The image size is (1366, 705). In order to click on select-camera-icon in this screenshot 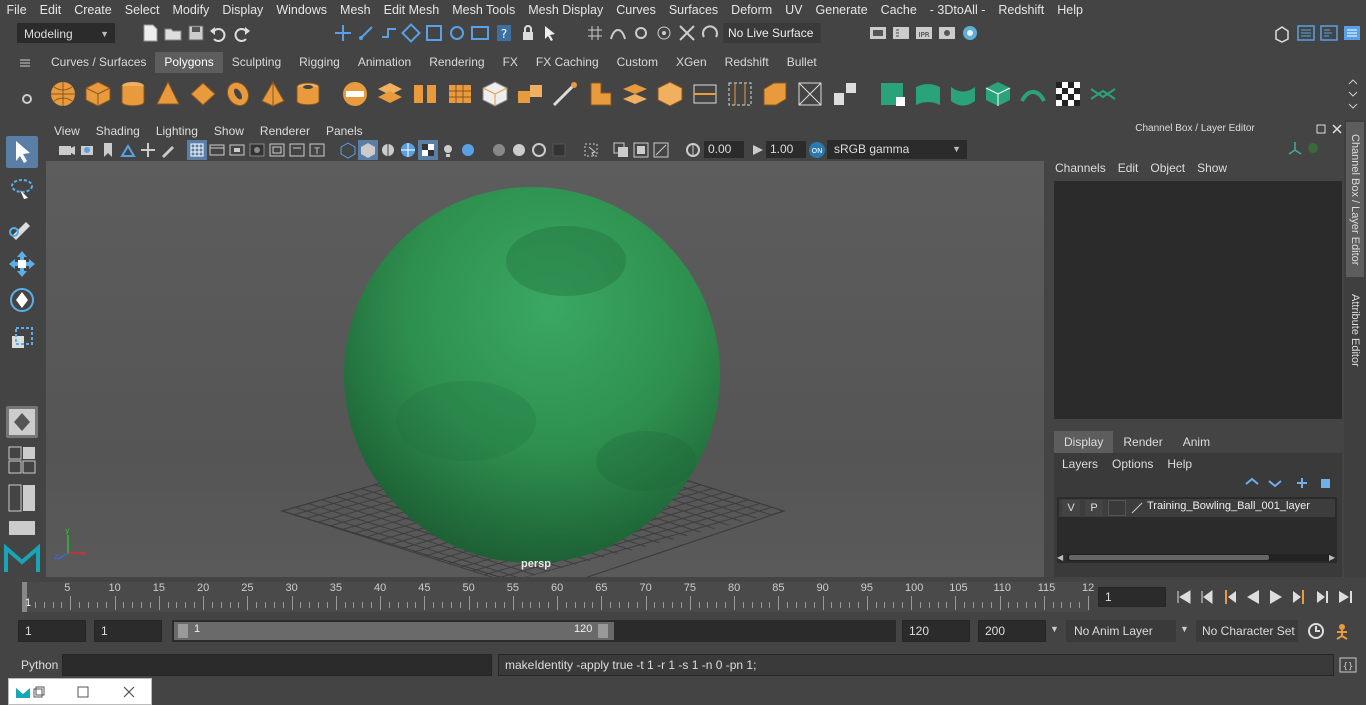, I will do `click(66, 150)`.